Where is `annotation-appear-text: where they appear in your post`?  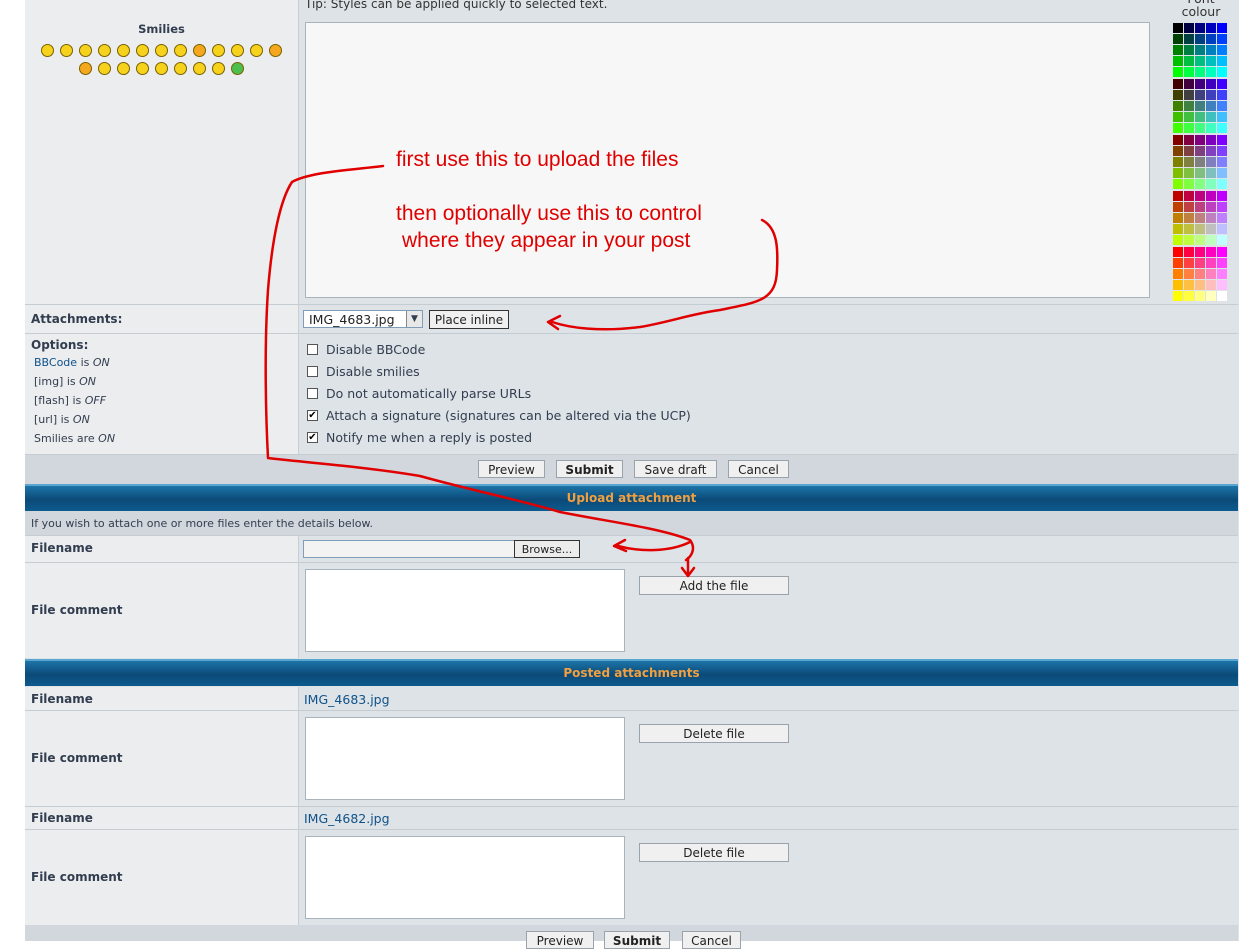 annotation-appear-text: where they appear in your post is located at coordinates (546, 240).